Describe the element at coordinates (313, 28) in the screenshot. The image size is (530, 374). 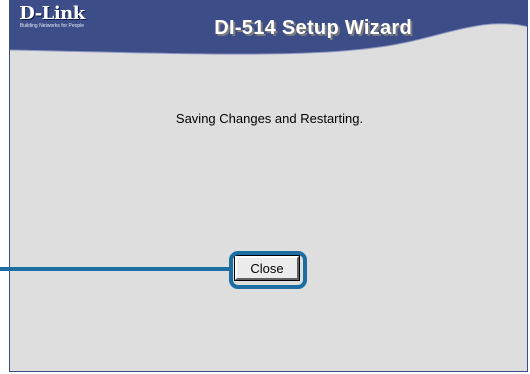
I see `wizard-title: DI-514 Setup Wizard` at that location.